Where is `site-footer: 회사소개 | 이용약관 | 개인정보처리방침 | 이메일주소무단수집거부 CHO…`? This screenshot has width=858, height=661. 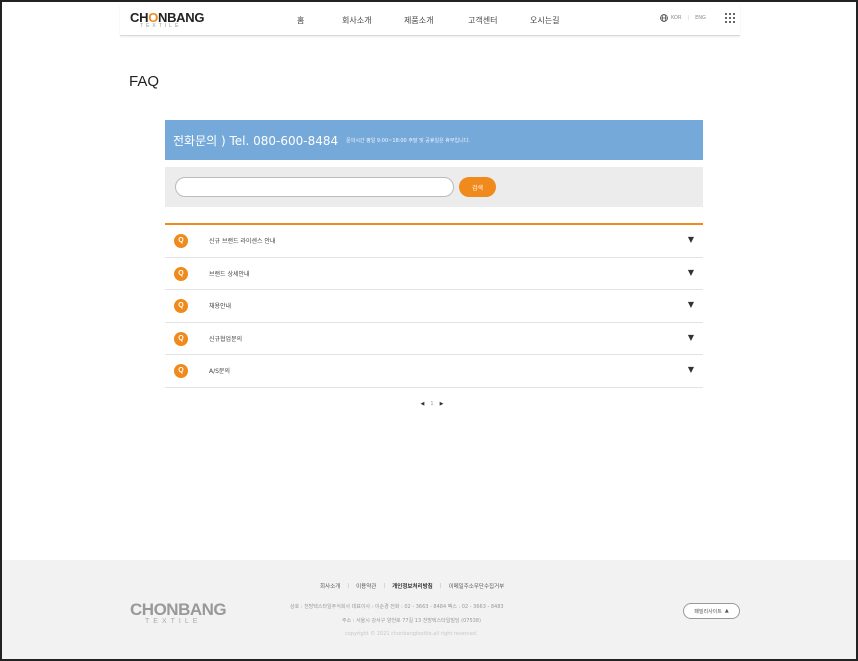
site-footer: 회사소개 | 이용약관 | 개인정보처리방침 | 이메일주소무단수집거부 CHO… is located at coordinates (429, 609).